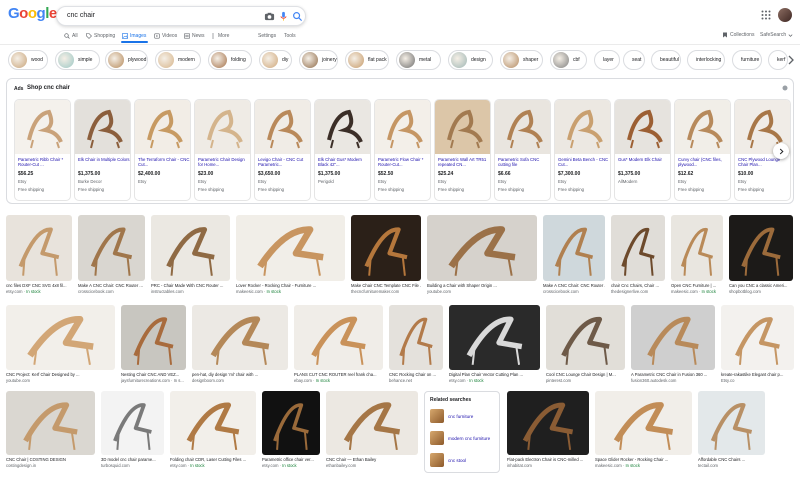  Describe the element at coordinates (460, 438) in the screenshot. I see `related-item: modern cnc furniture` at that location.